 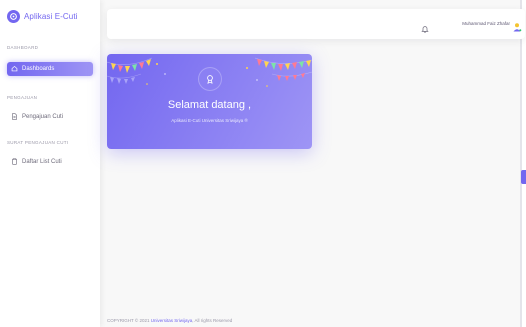 What do you see at coordinates (13, 16) in the screenshot?
I see `logo-icon` at bounding box center [13, 16].